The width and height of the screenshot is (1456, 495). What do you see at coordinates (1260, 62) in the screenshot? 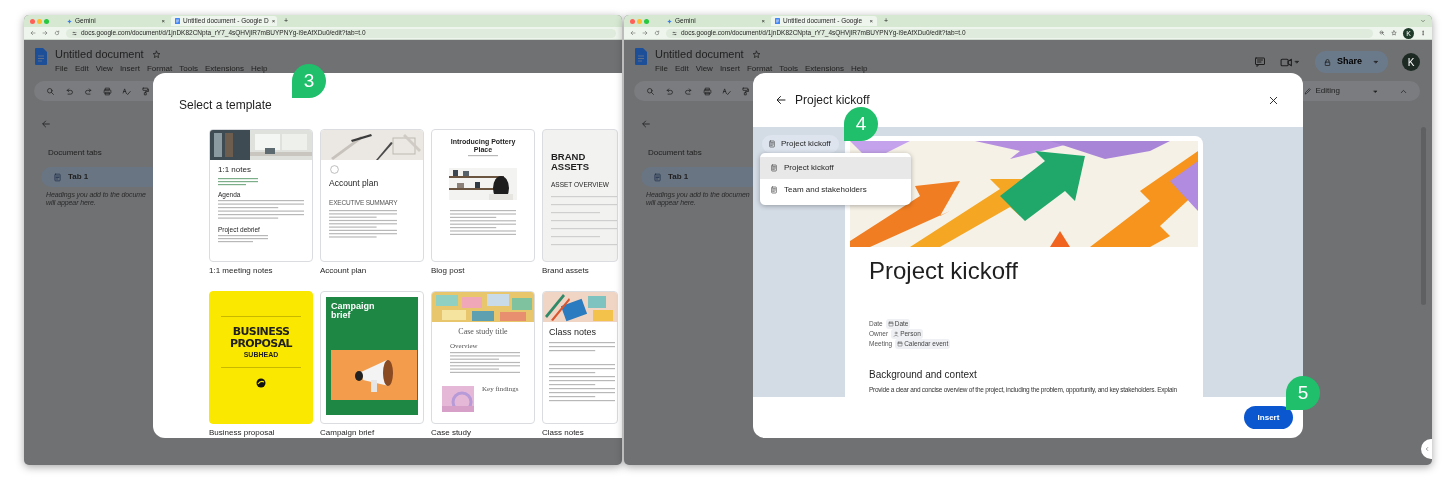
I see `comment-icon` at bounding box center [1260, 62].